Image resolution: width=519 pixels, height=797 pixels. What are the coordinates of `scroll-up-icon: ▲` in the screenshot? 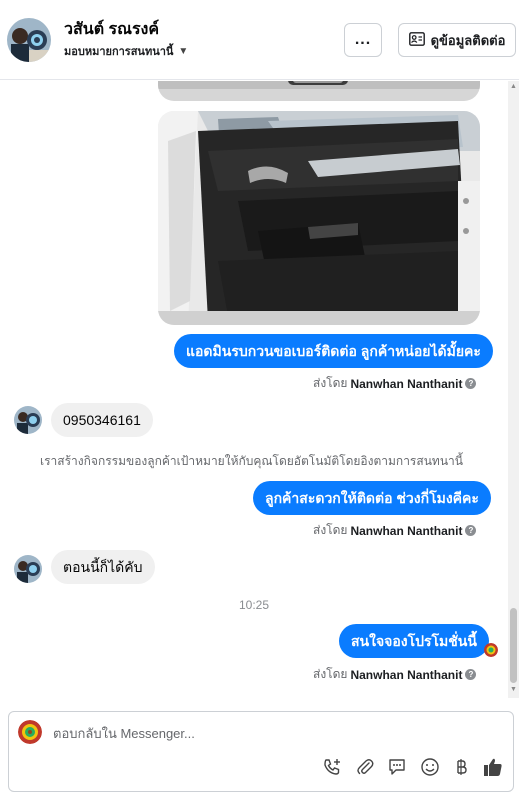 It's located at (513, 86).